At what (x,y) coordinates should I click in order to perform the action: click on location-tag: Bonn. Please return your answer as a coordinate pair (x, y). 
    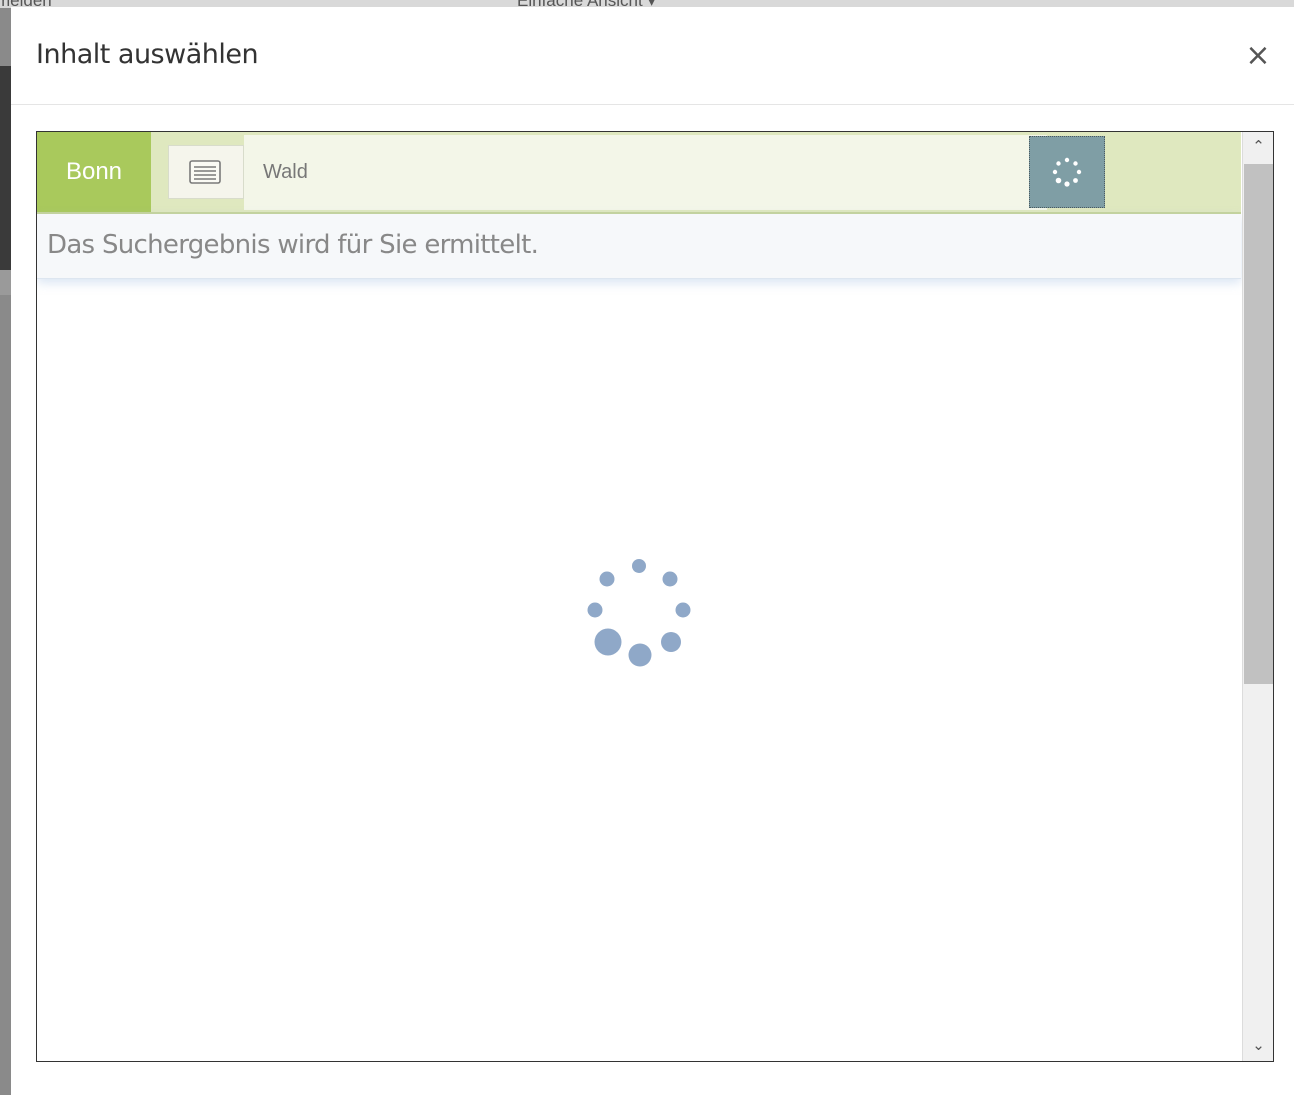
    Looking at the image, I should click on (94, 172).